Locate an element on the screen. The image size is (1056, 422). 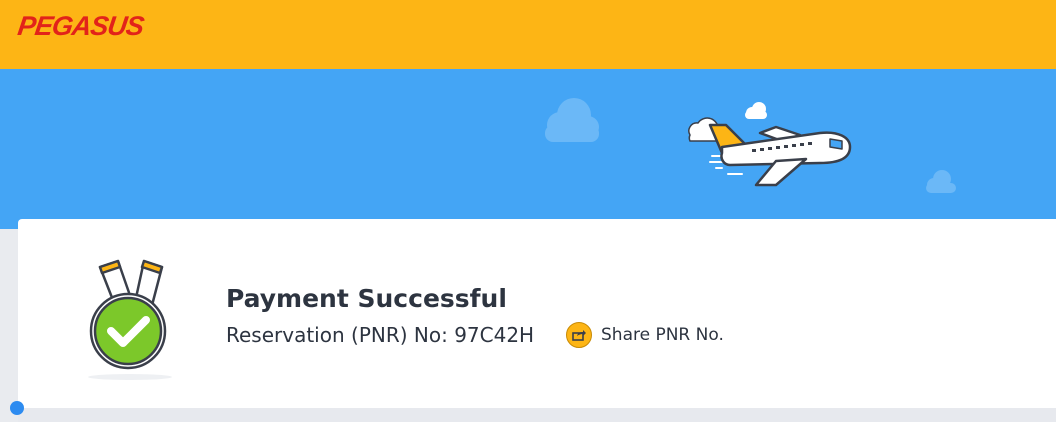
share-icon is located at coordinates (579, 335).